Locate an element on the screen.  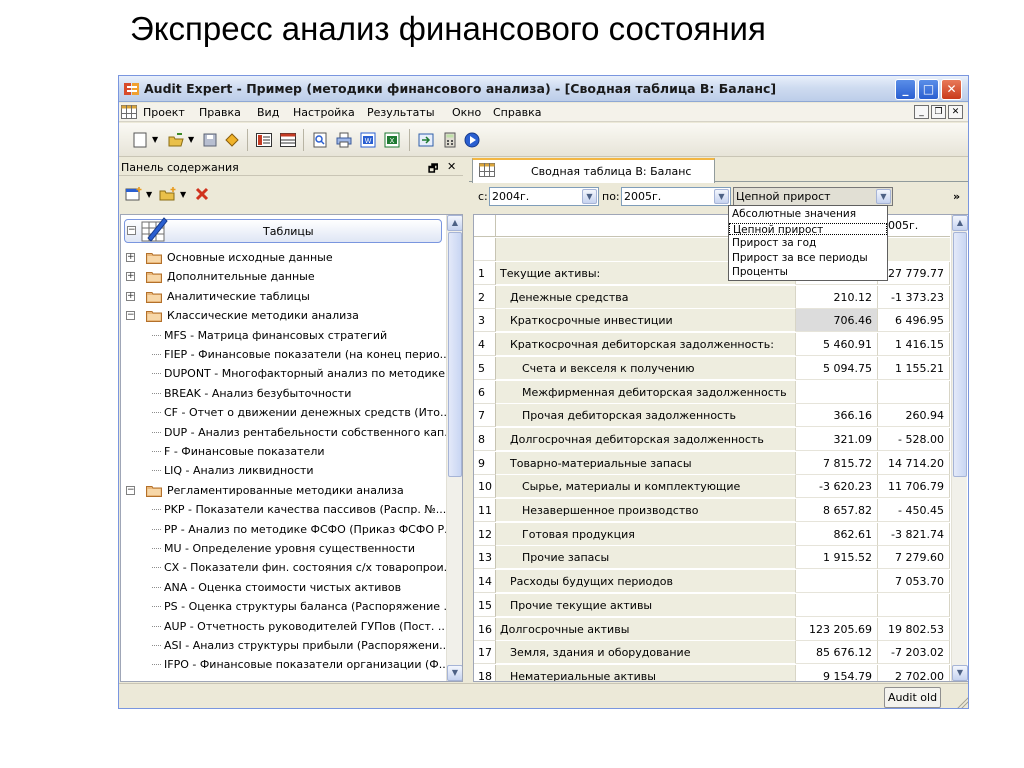
cell-value-2004: 366.16 is located at coordinates (837, 416).